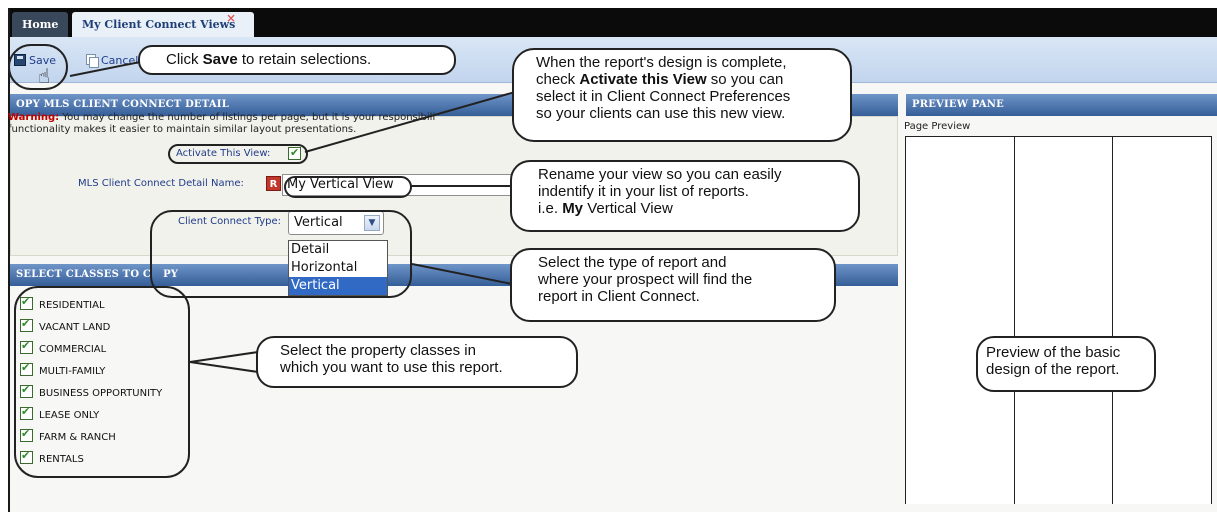 Image resolution: width=1217 pixels, height=512 pixels. I want to click on callout-rename-line: indentify it in your list of reports., so click(643, 191).